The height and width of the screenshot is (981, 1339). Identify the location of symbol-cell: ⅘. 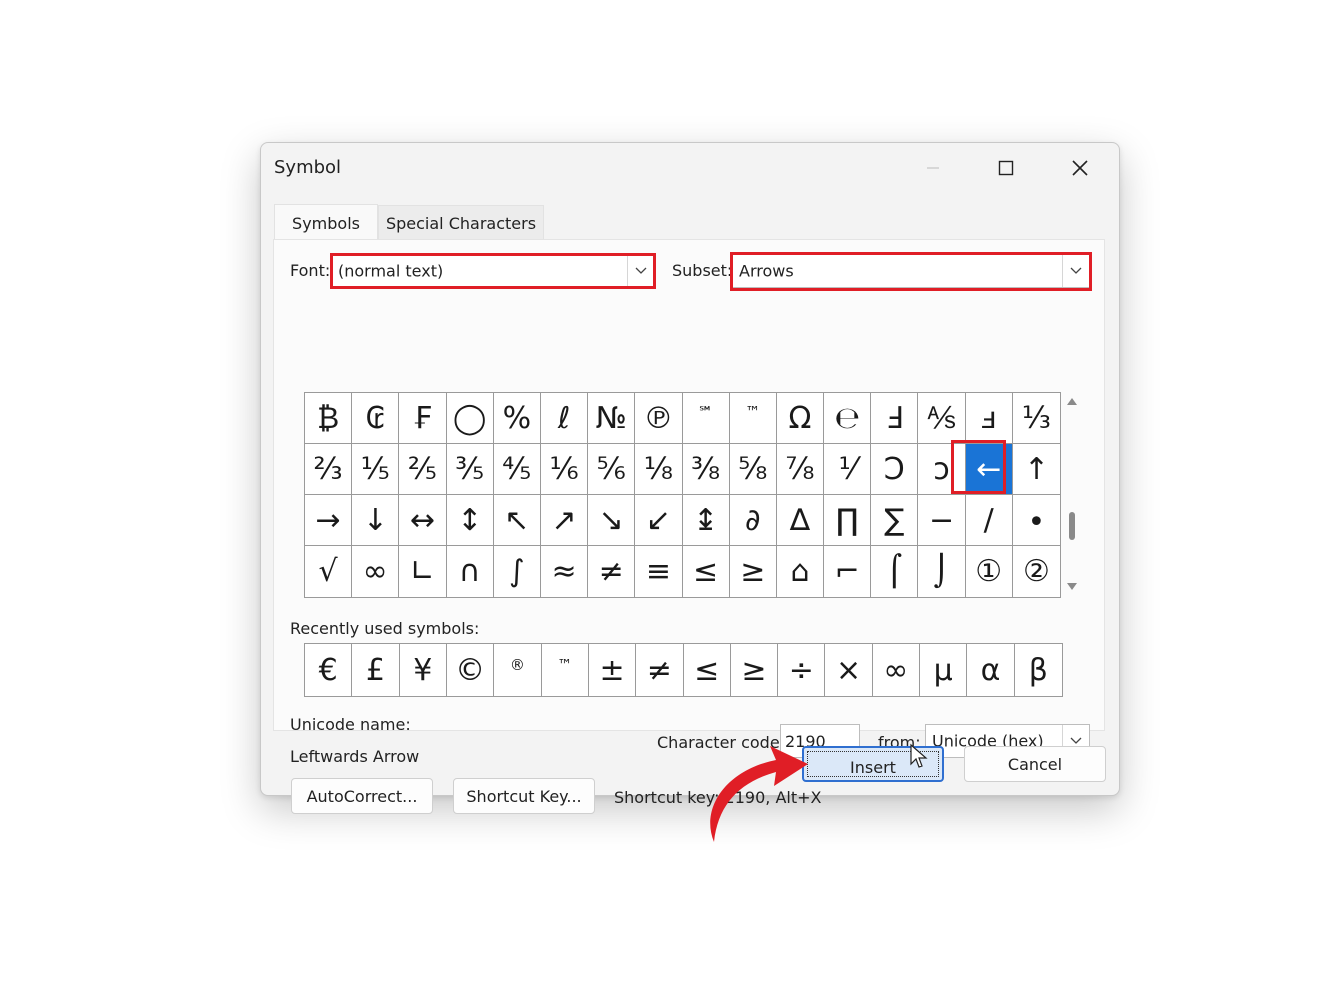
(517, 469).